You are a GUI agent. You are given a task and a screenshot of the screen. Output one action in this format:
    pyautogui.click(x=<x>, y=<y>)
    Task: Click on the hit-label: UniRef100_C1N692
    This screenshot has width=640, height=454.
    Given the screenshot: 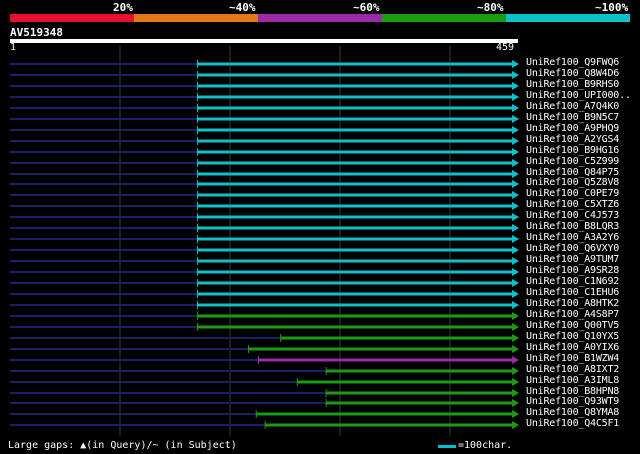 What is the action you would take?
    pyautogui.click(x=572, y=281)
    